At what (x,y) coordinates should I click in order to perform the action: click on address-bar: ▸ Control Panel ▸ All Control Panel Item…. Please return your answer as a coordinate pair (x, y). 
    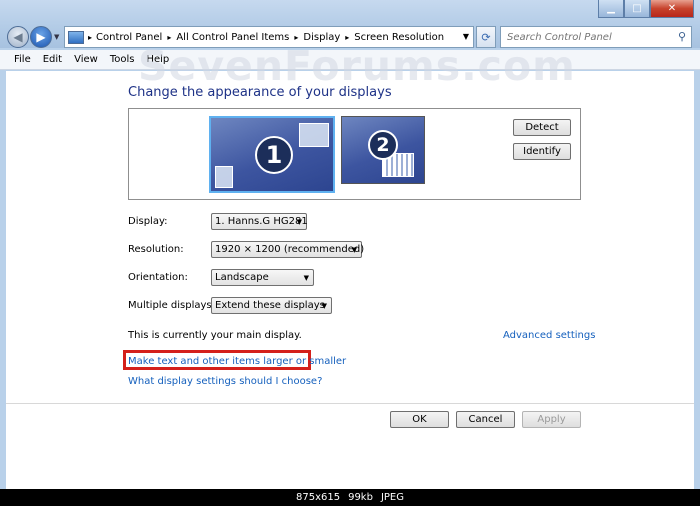
    Looking at the image, I should click on (269, 37).